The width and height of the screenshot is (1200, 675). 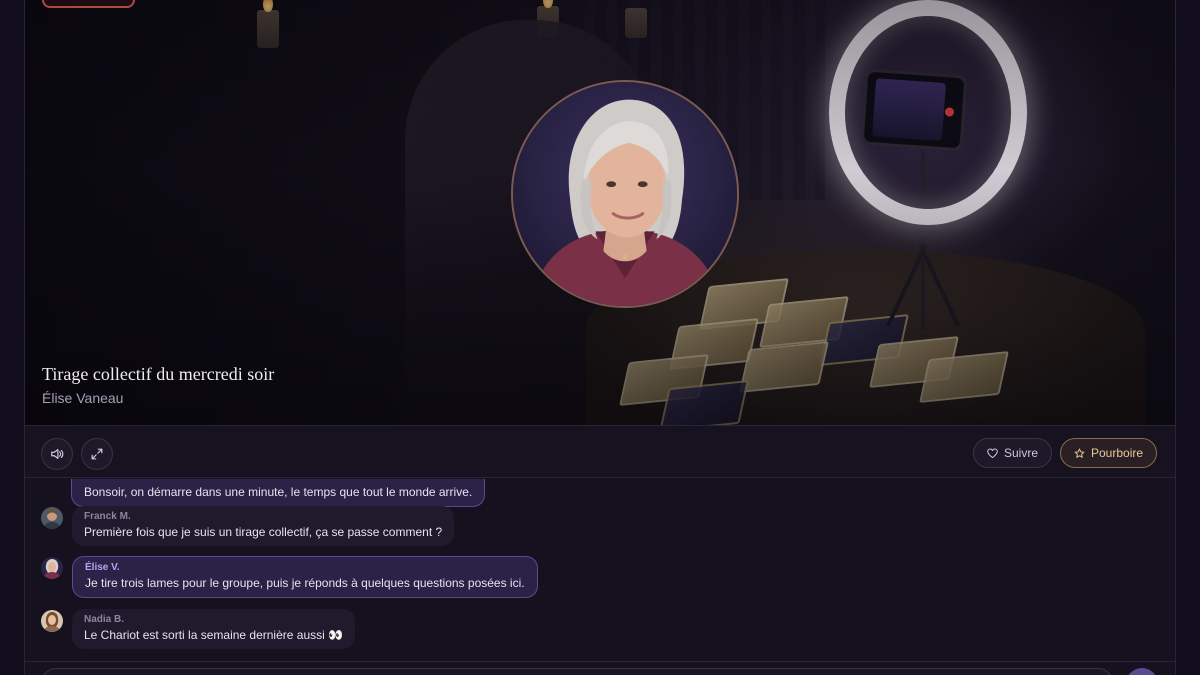 I want to click on volume-button, so click(x=57, y=454).